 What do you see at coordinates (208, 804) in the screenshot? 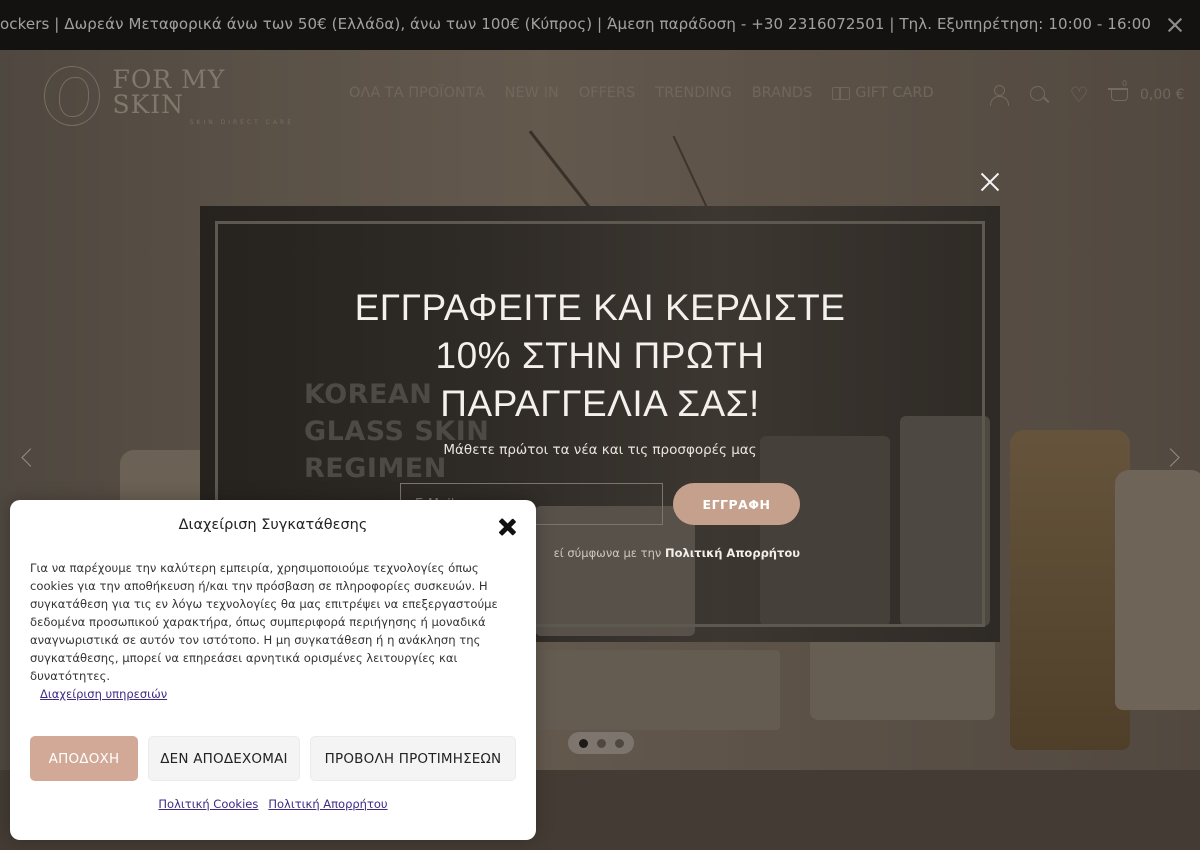
I see `cookies-policy-link: Πολιτική Cookies` at bounding box center [208, 804].